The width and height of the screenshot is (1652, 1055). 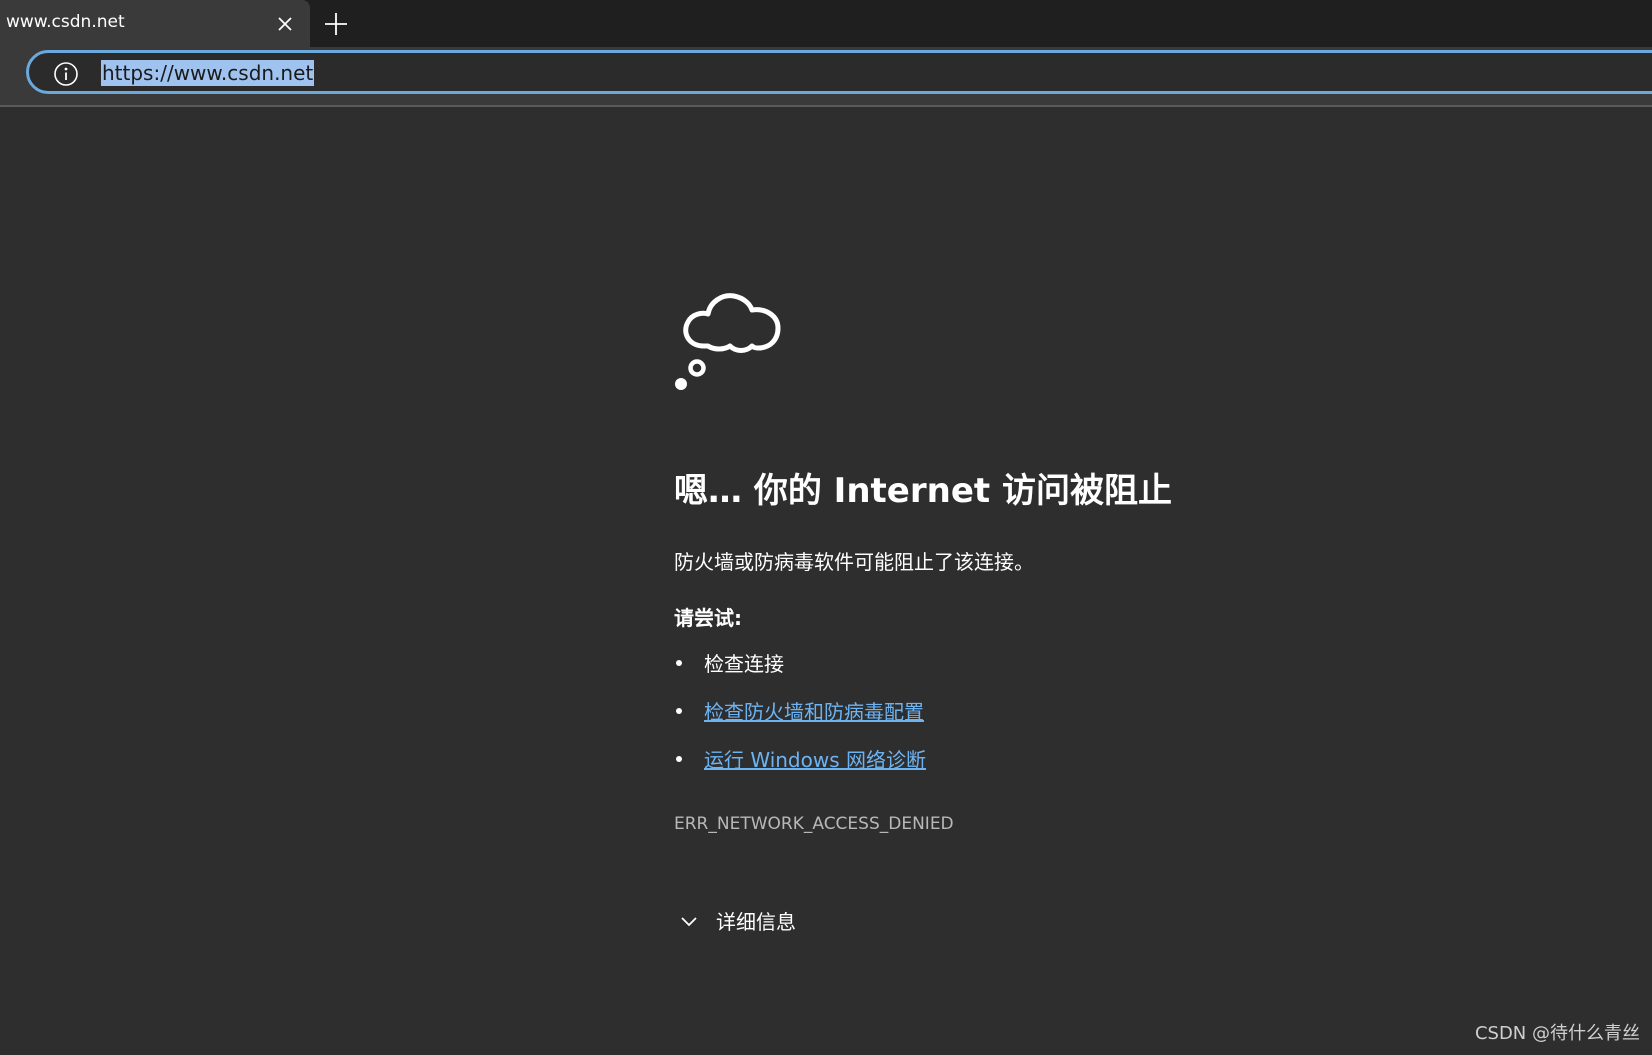 I want to click on try-label: 请尝试:, so click(x=708, y=618).